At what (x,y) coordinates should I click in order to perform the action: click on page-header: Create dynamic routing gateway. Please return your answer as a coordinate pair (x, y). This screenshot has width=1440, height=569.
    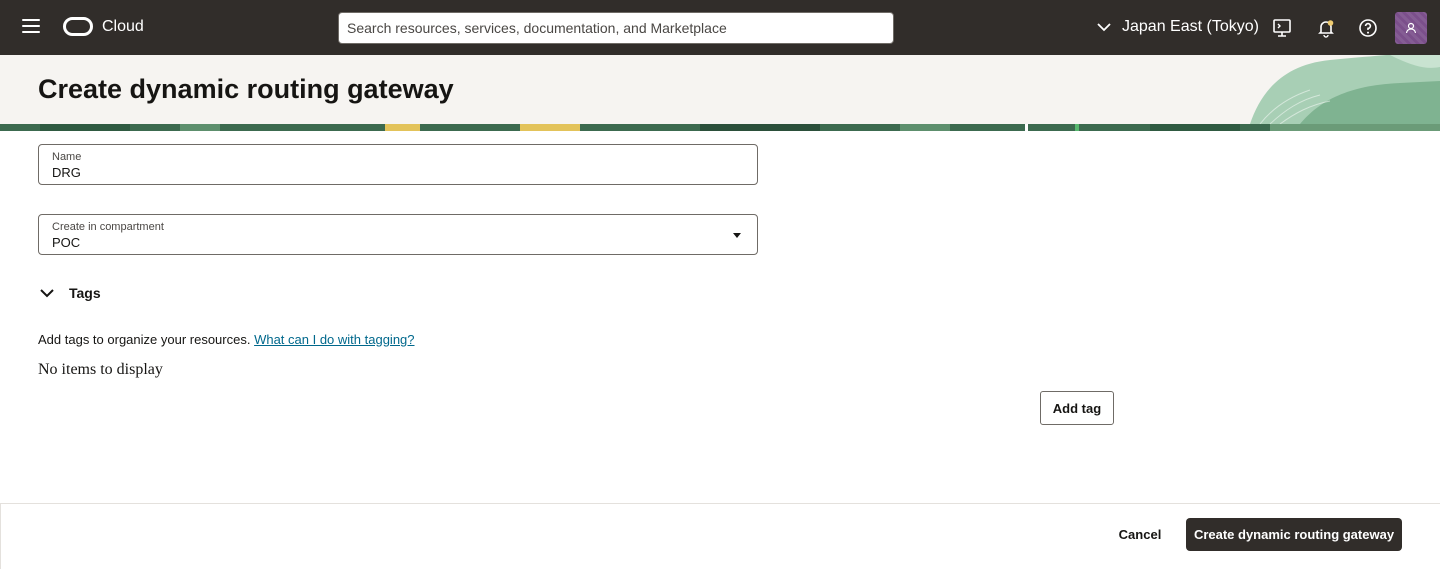
    Looking at the image, I should click on (720, 89).